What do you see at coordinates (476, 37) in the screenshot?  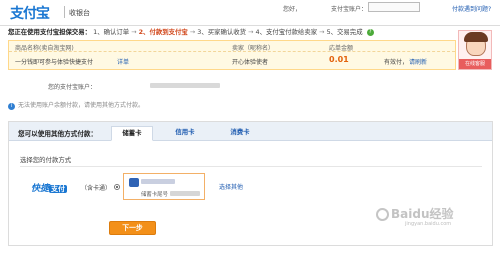 I see `avatar-hair-icon` at bounding box center [476, 37].